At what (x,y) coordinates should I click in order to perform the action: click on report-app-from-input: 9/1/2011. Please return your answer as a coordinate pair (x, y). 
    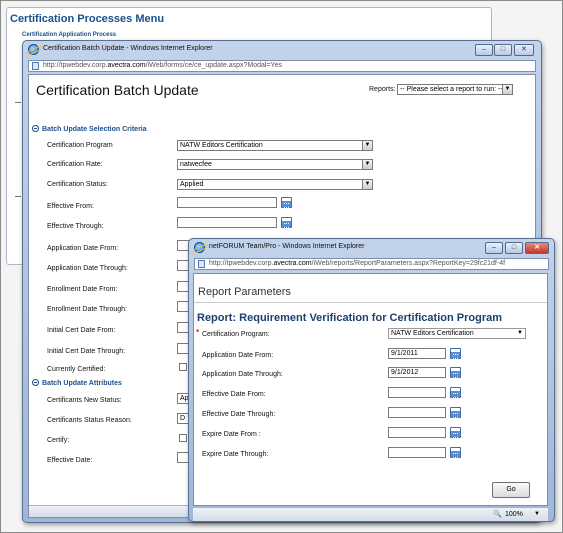
    Looking at the image, I should click on (417, 353).